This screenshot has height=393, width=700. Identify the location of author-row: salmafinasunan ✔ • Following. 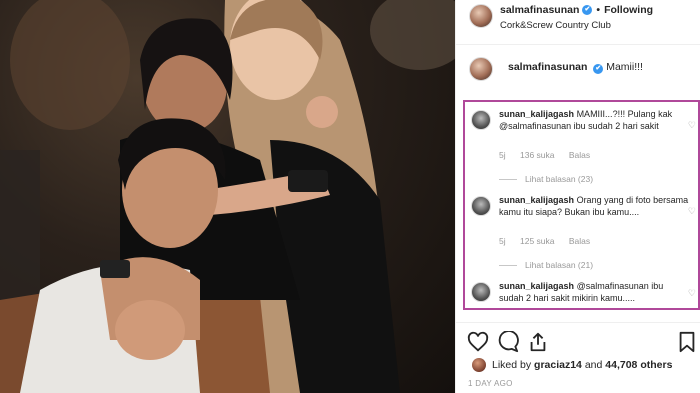
(576, 10).